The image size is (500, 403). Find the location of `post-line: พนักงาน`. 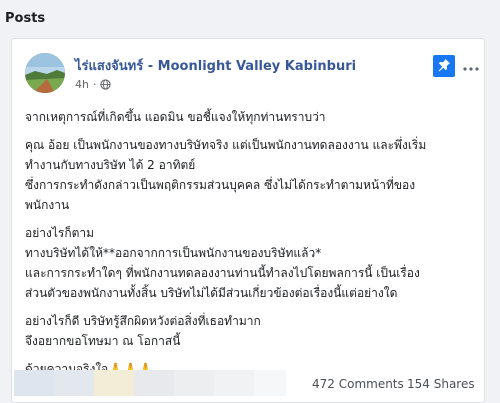

post-line: พนักงาน is located at coordinates (47, 205).